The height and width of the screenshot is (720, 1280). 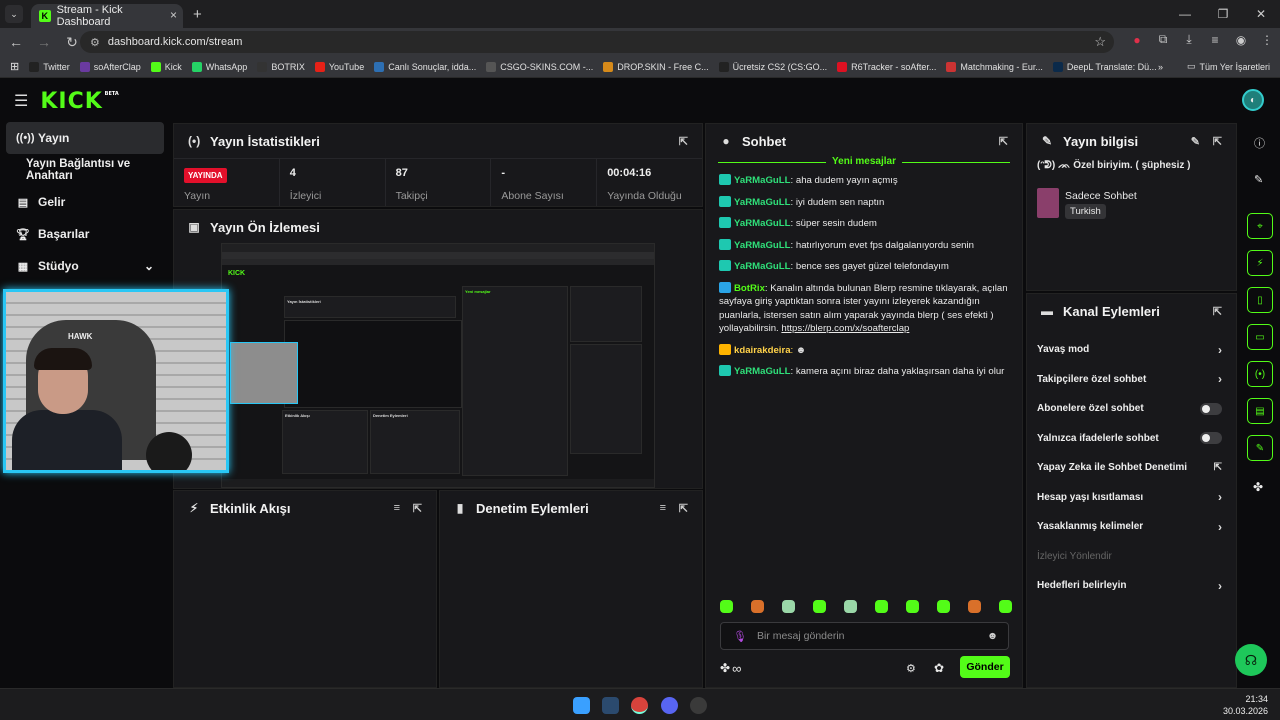 What do you see at coordinates (581, 705) in the screenshot?
I see `windows-start-icon` at bounding box center [581, 705].